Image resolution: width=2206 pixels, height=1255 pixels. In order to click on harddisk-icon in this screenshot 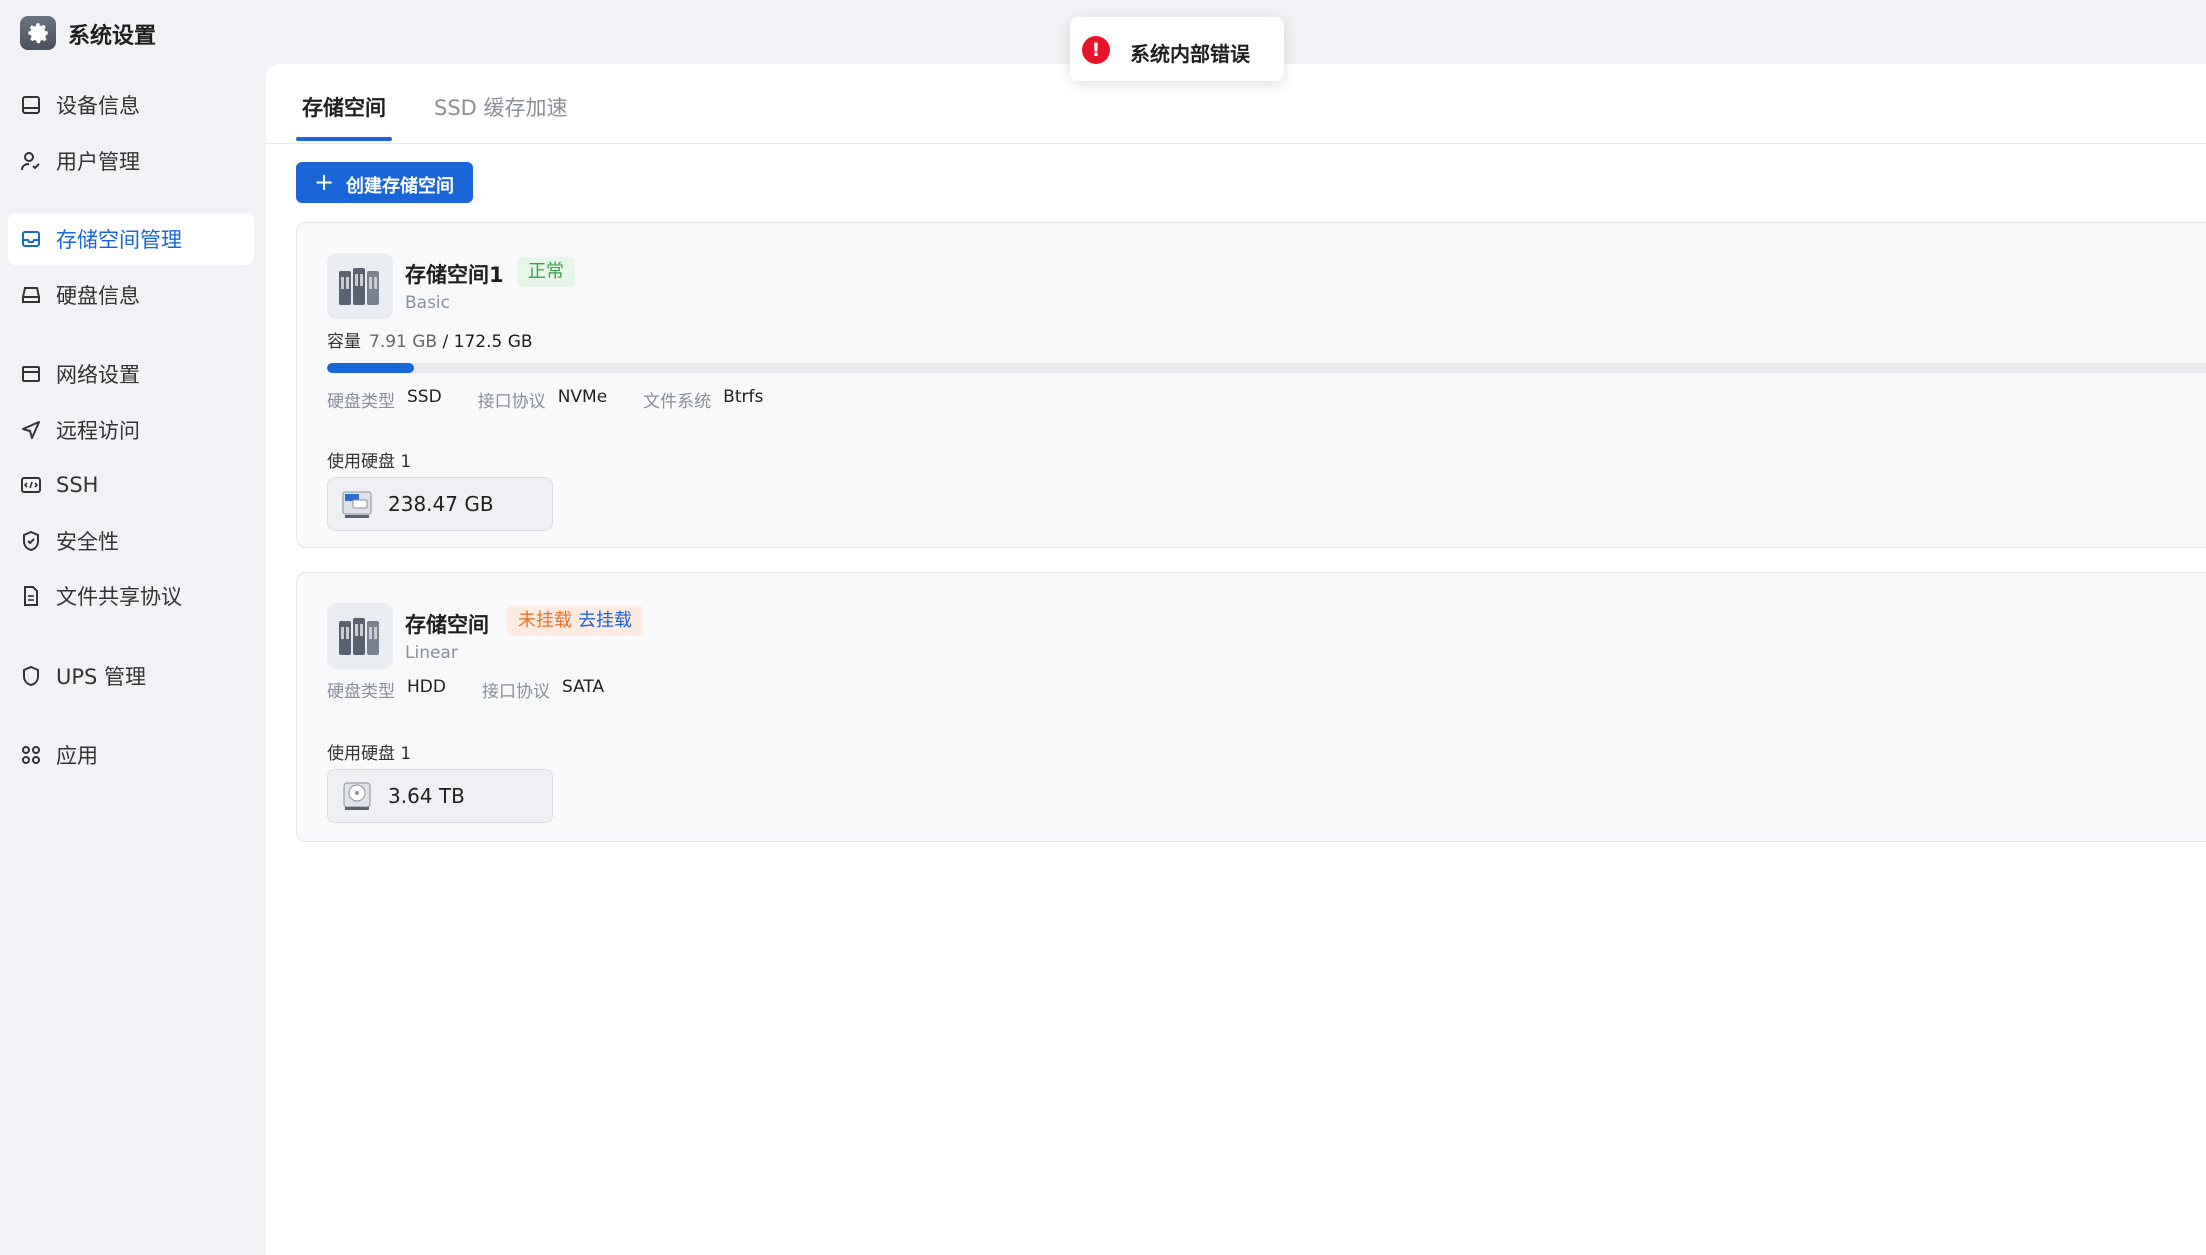, I will do `click(31, 295)`.